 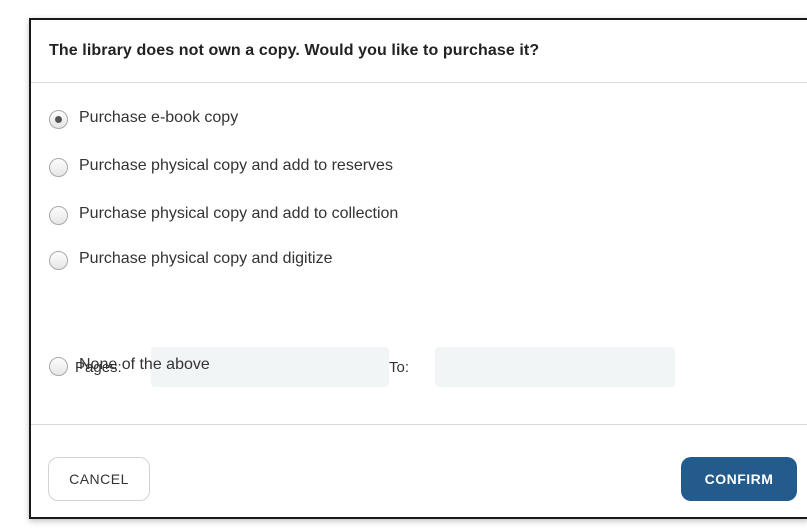 What do you see at coordinates (739, 479) in the screenshot?
I see `confirm-button: CONFIRM` at bounding box center [739, 479].